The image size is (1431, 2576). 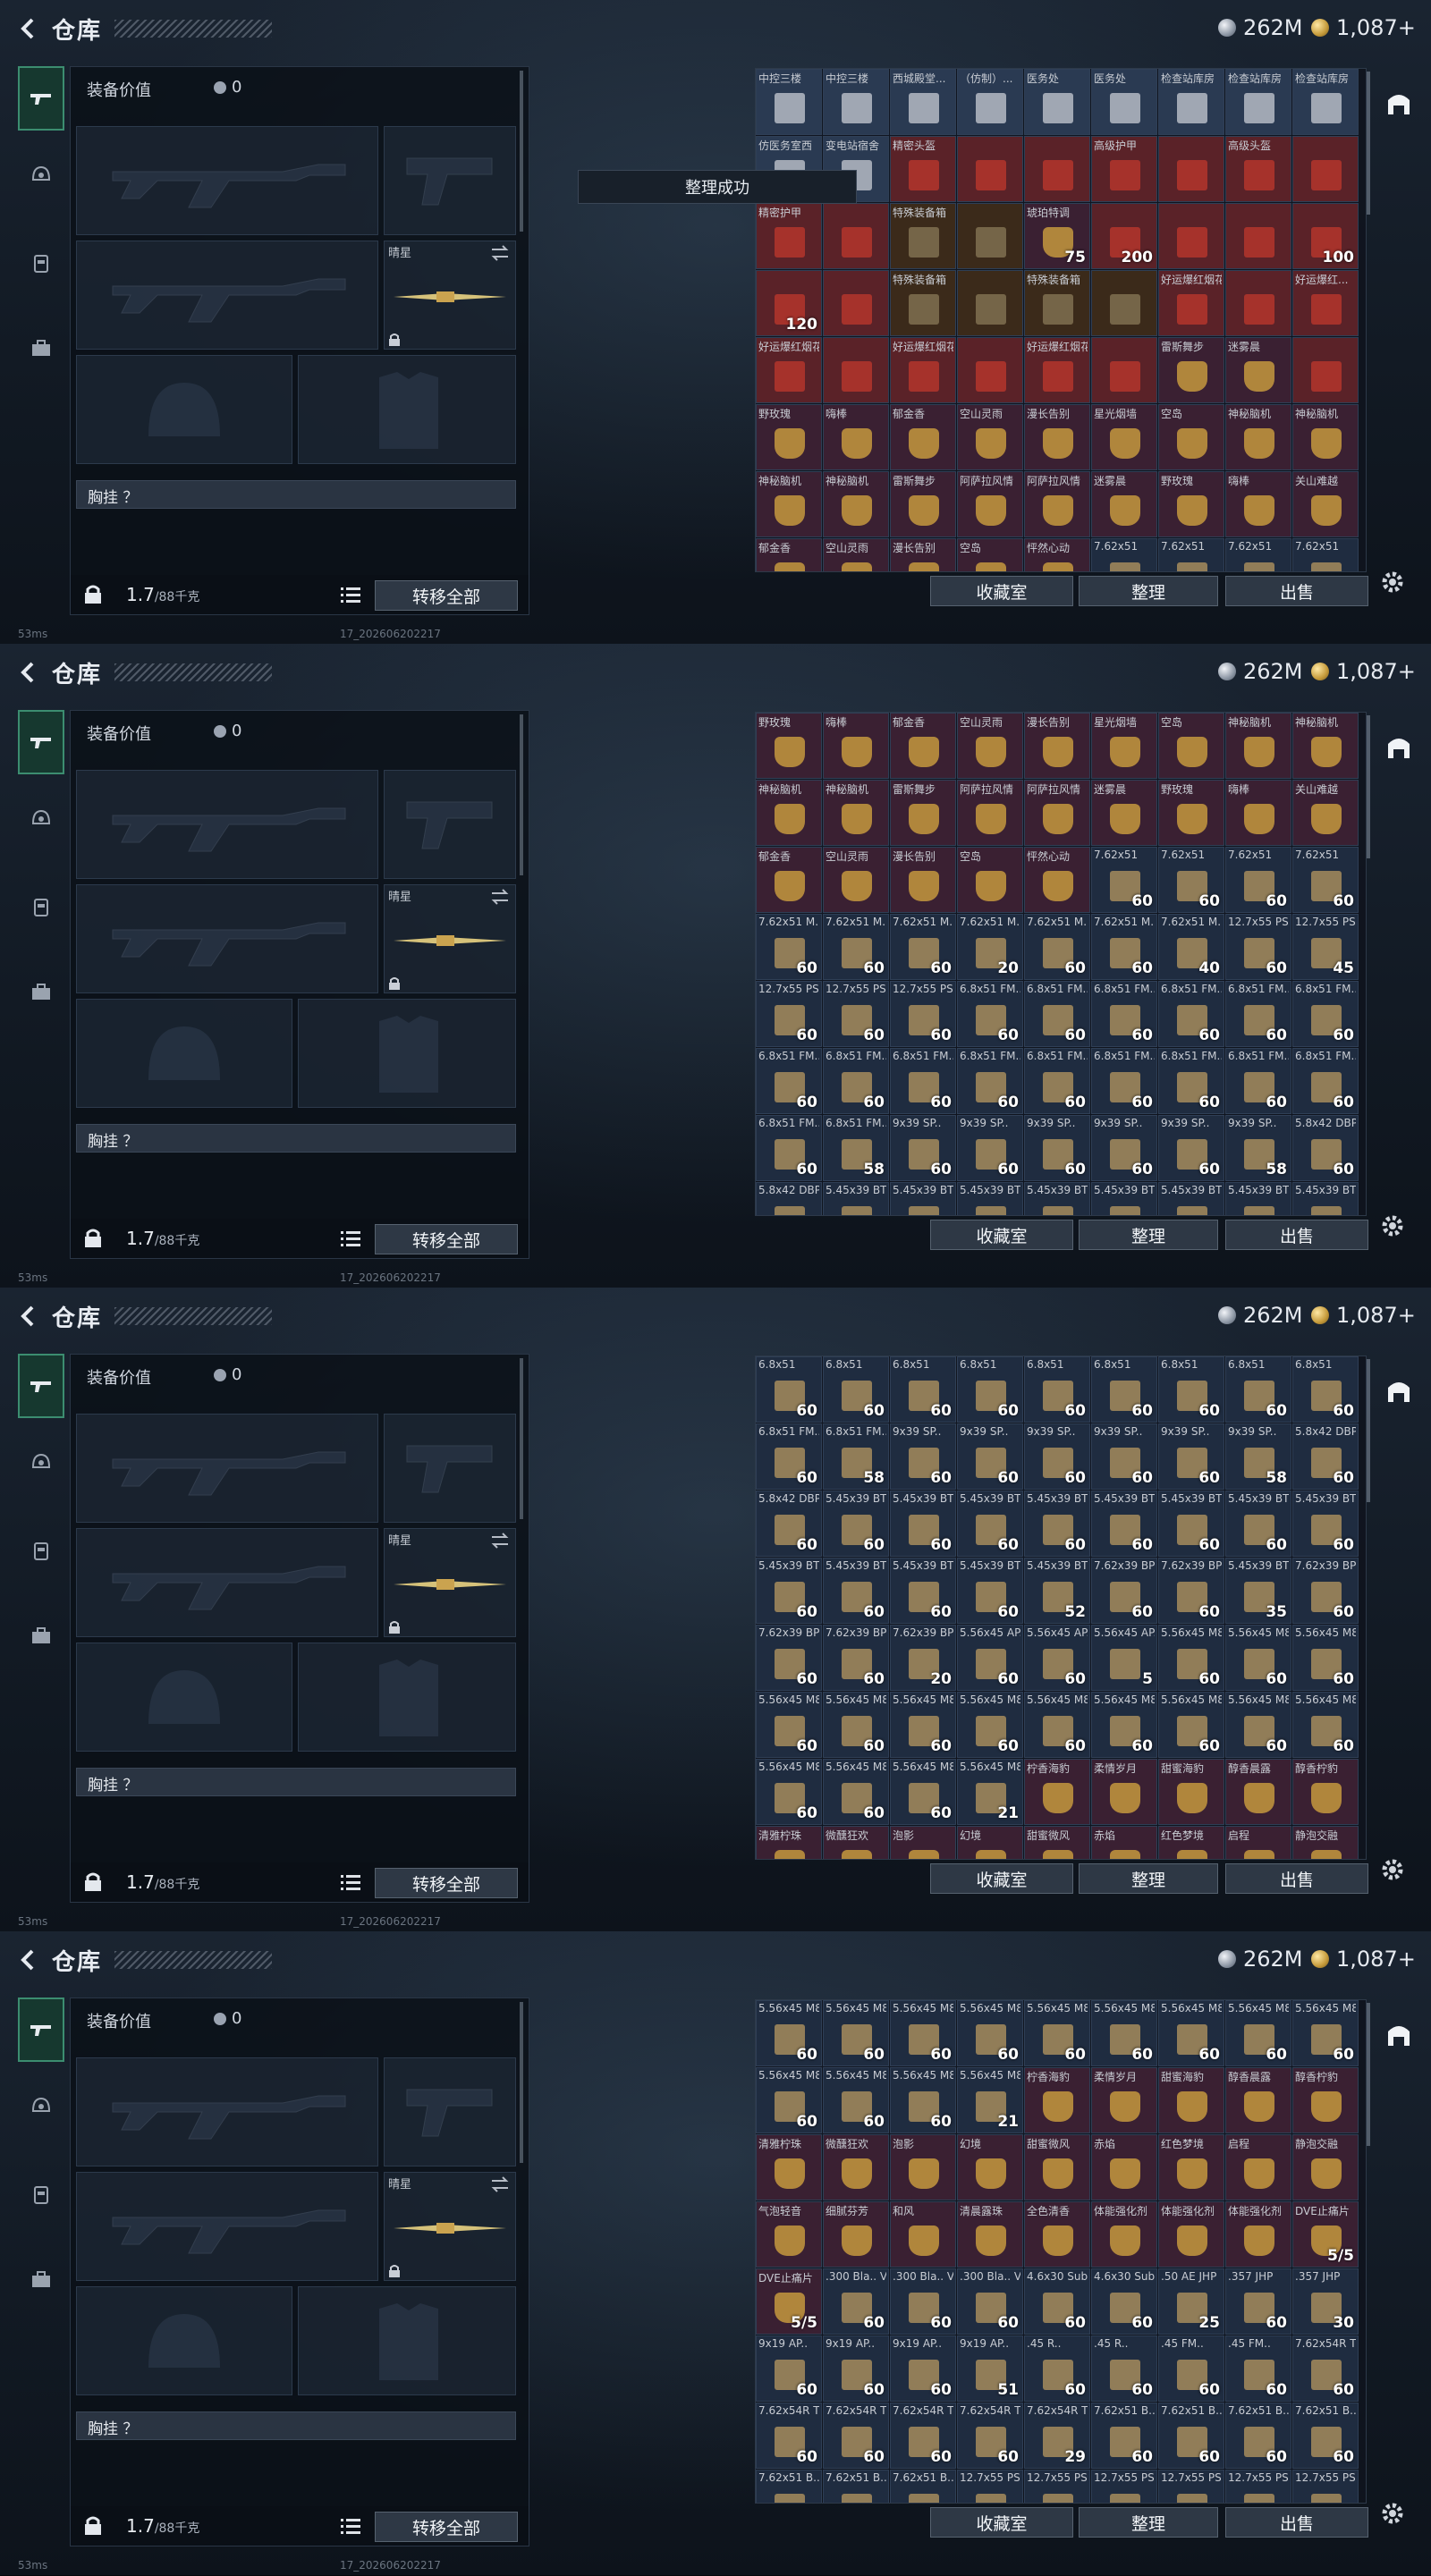 What do you see at coordinates (1057, 2436) in the screenshot?
I see `grid-cell: 7.62x54R T.. 29` at bounding box center [1057, 2436].